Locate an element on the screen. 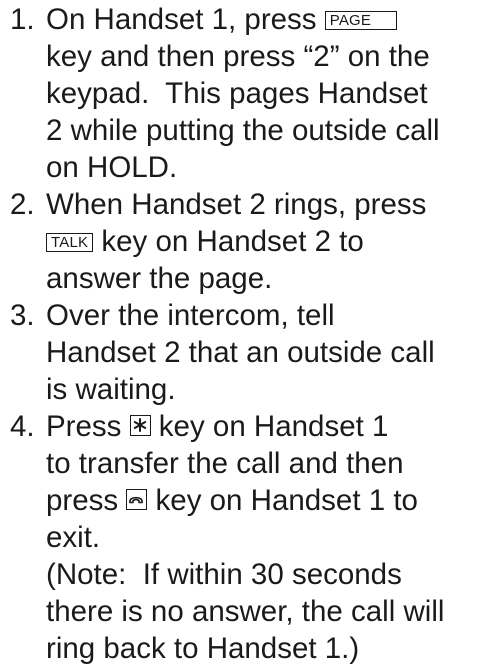 Image resolution: width=503 pixels, height=671 pixels. step-text: Over the intercom, tell is located at coordinates (190, 315).